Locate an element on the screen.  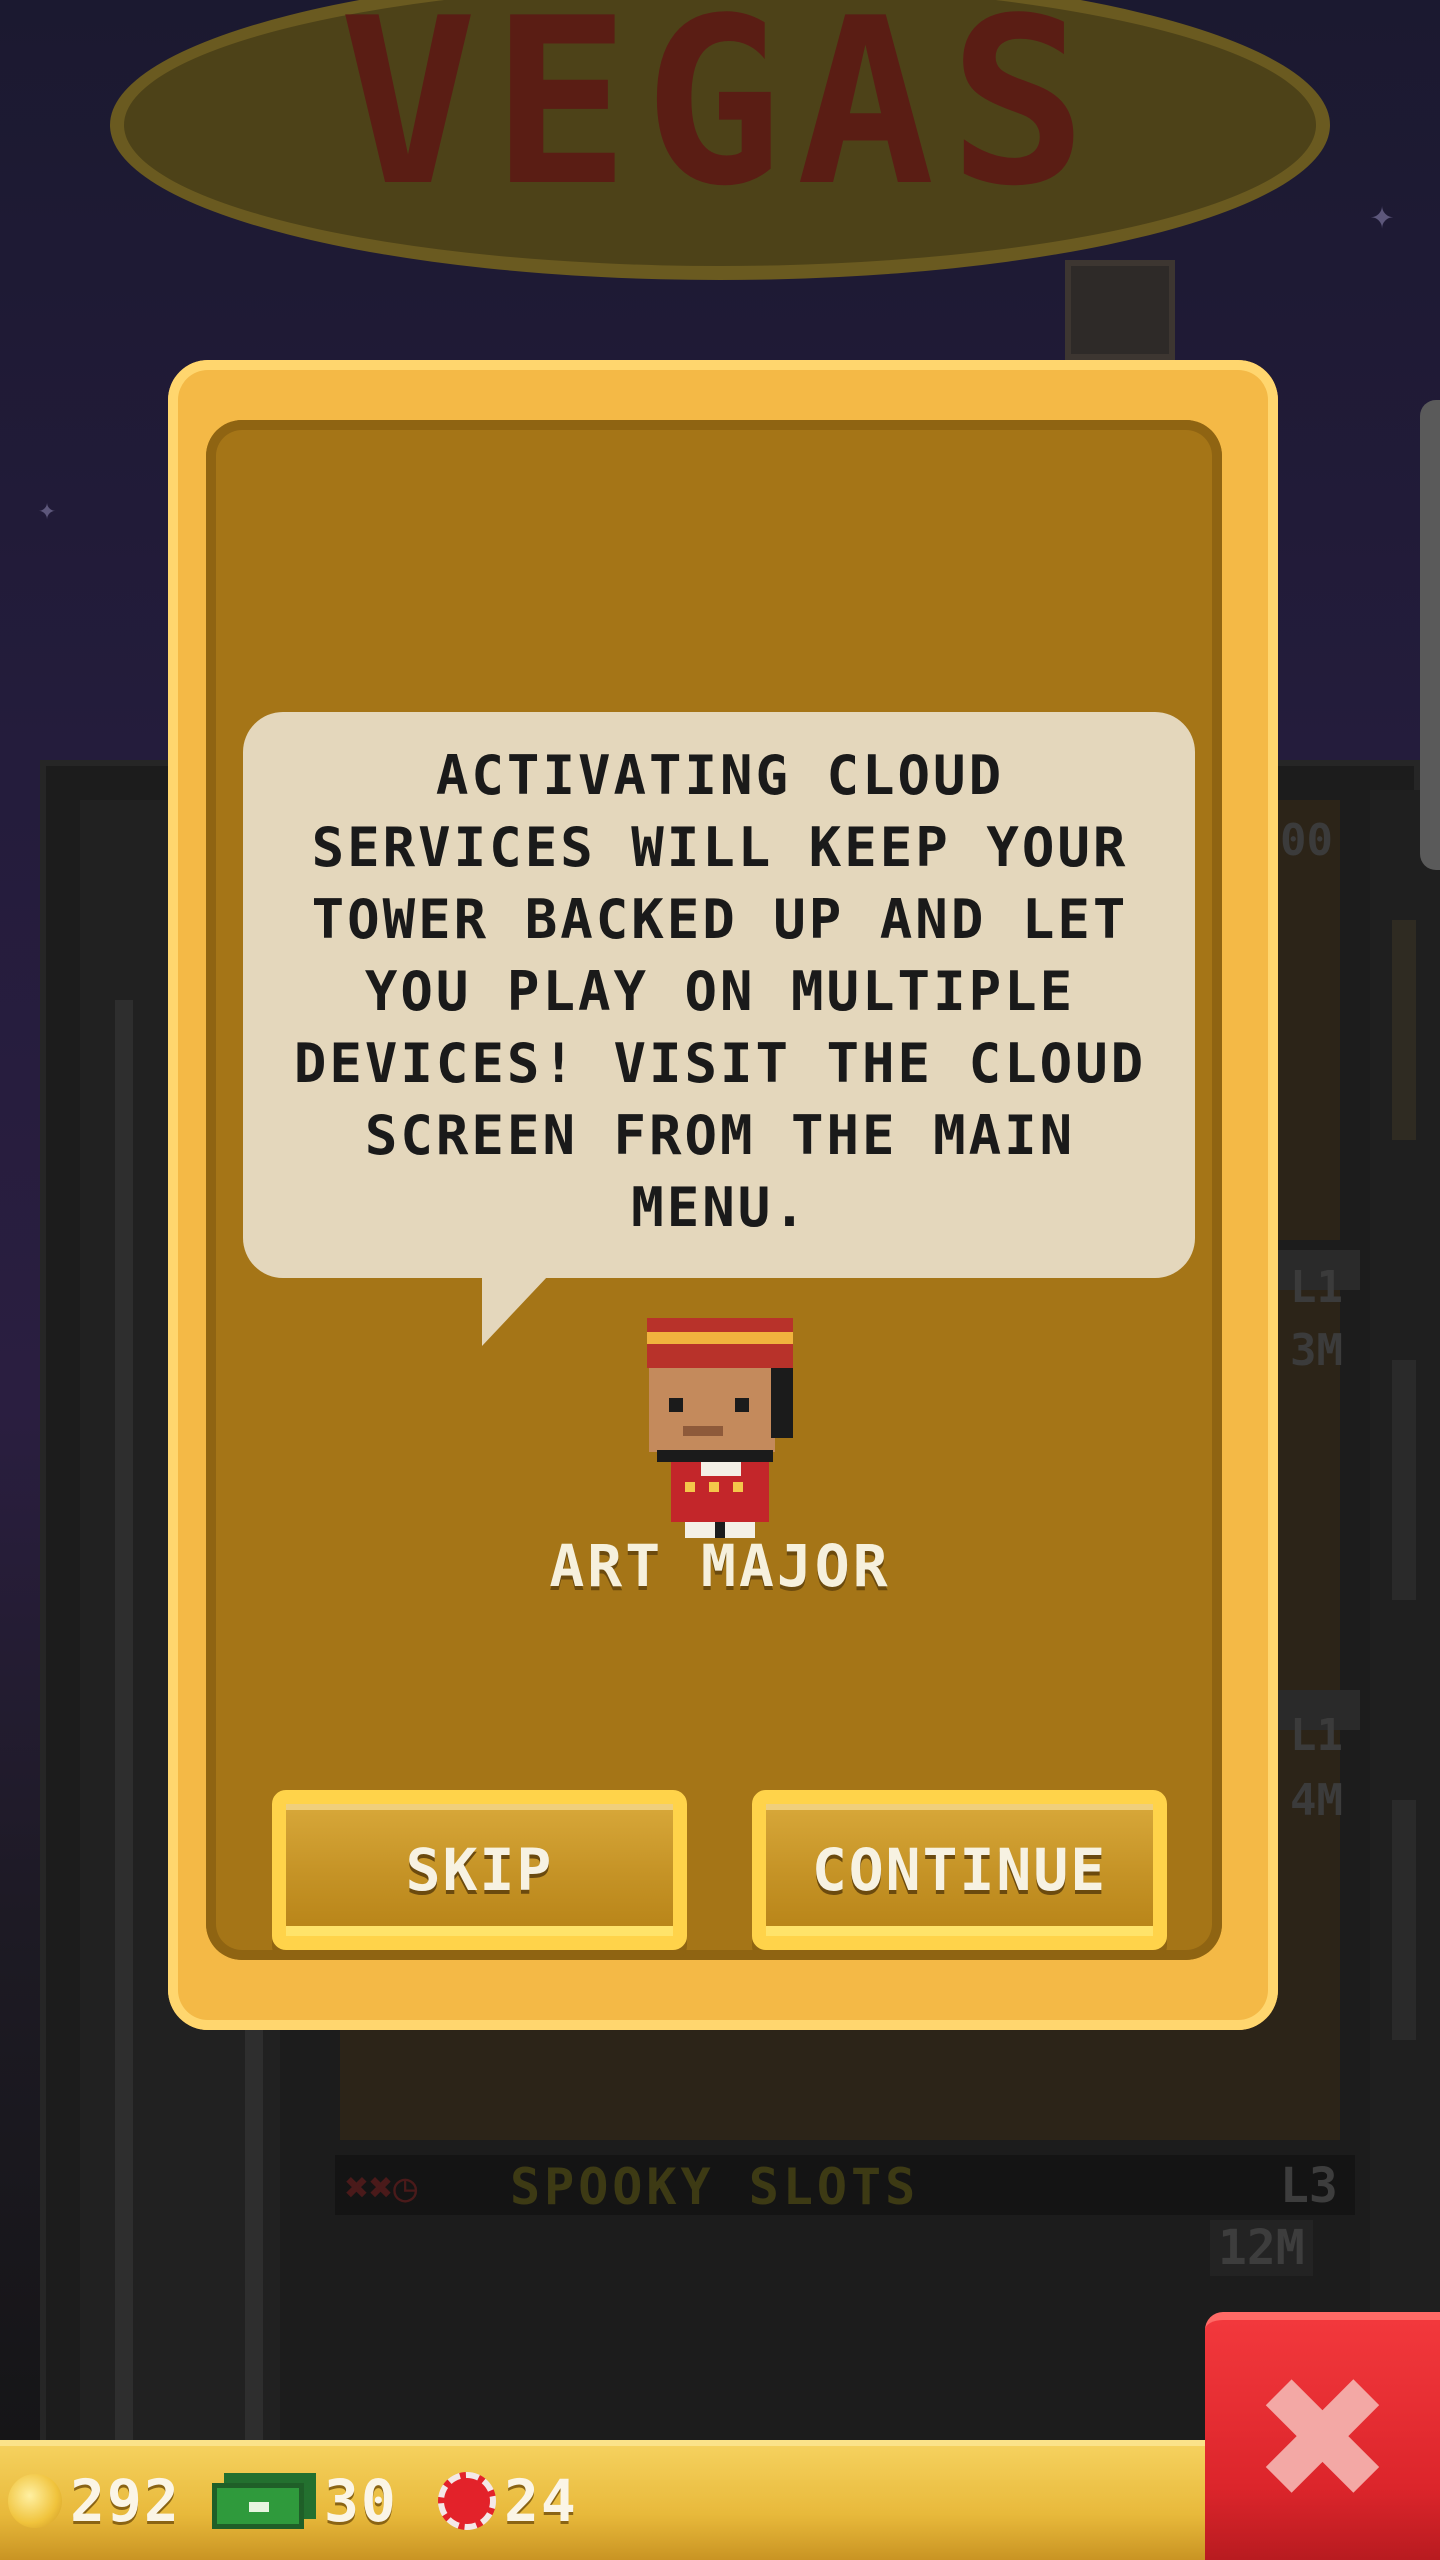
chip-icon is located at coordinates (467, 2501).